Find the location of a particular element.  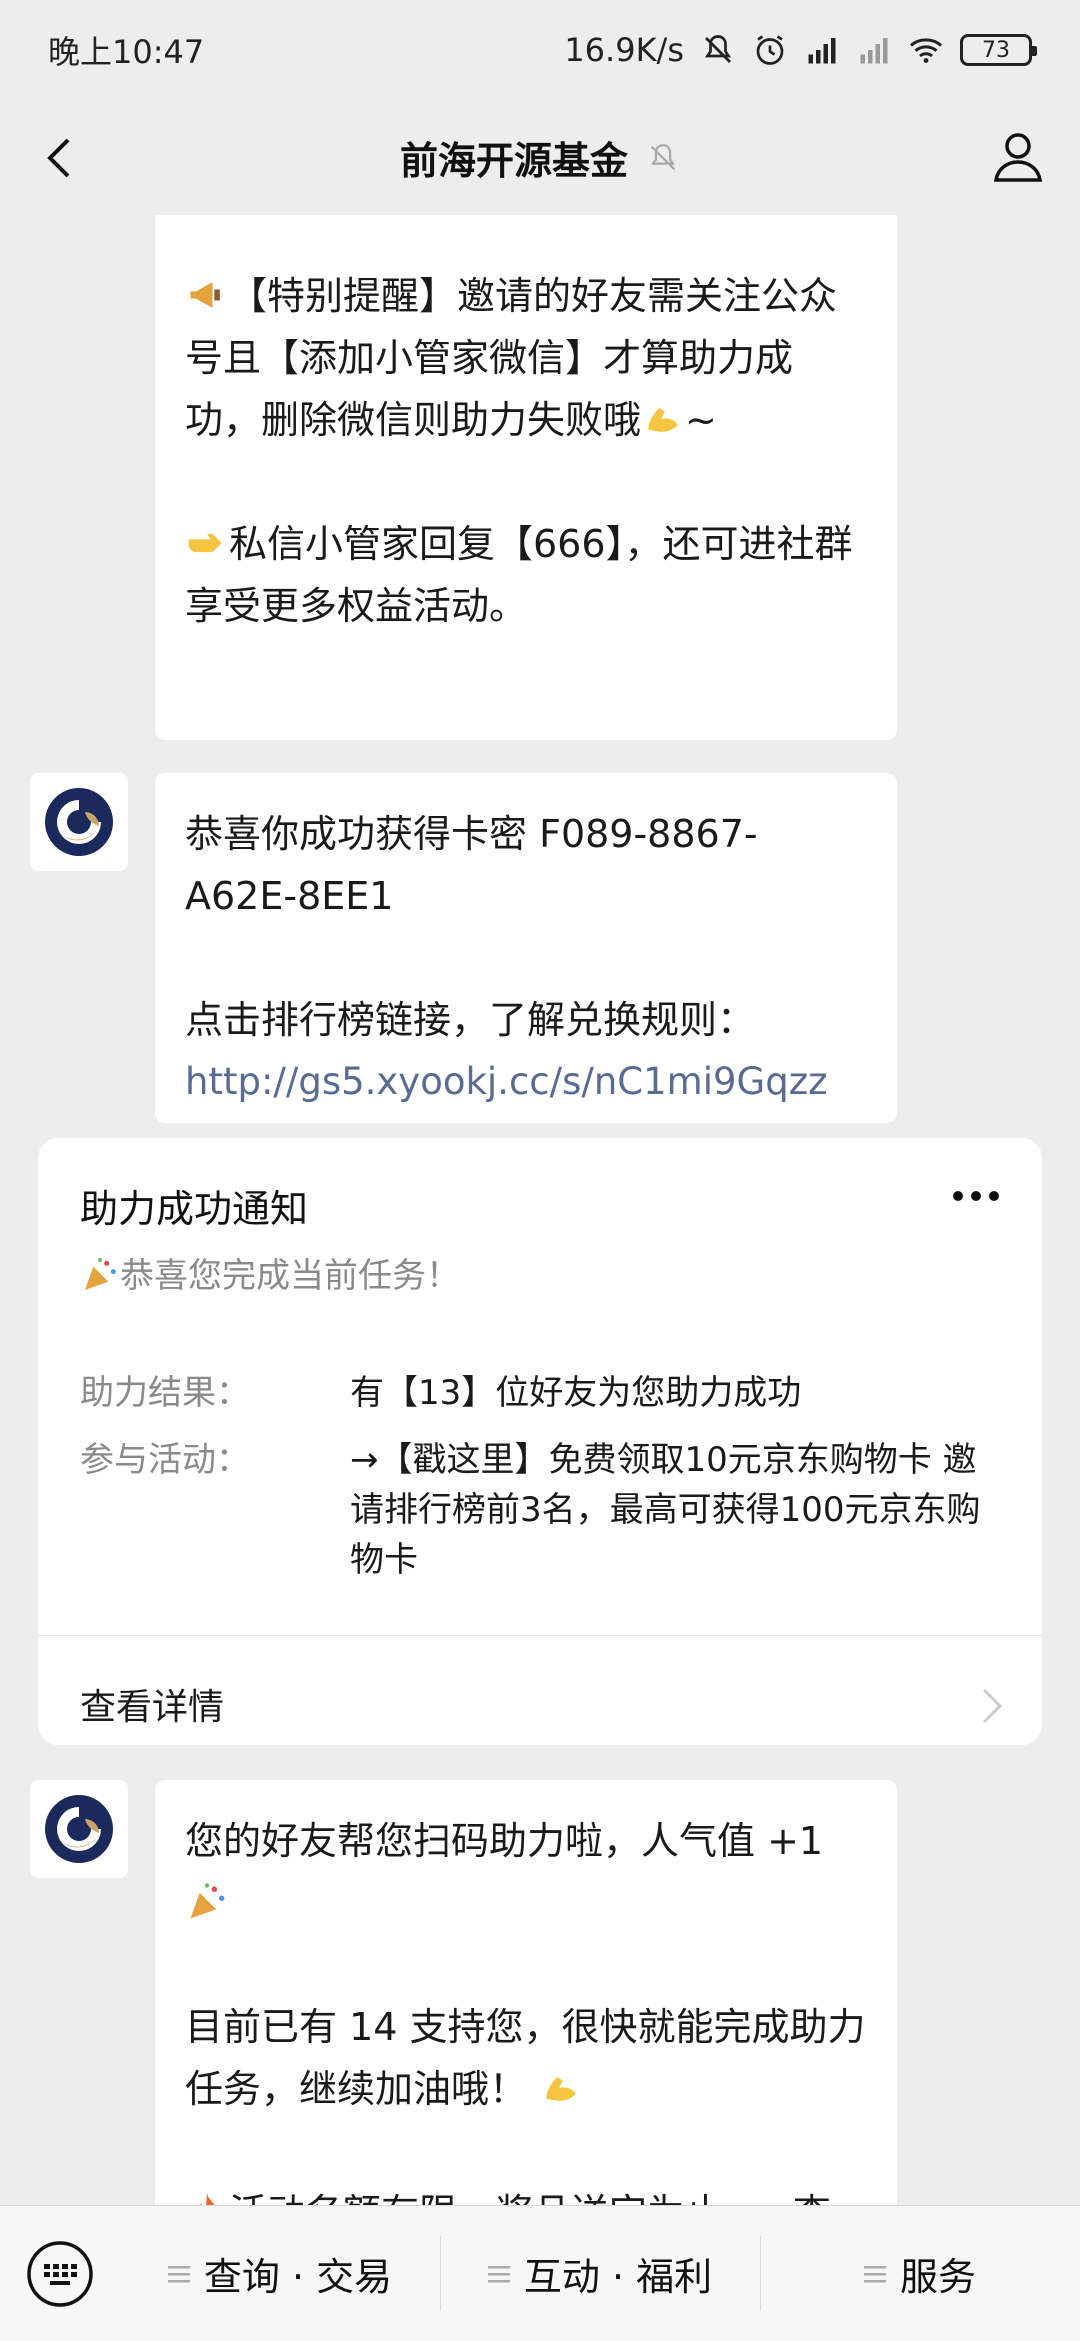

message-paragraph: 您的好友帮您扫码助力啦，人气值 +1 is located at coordinates (526, 1872).